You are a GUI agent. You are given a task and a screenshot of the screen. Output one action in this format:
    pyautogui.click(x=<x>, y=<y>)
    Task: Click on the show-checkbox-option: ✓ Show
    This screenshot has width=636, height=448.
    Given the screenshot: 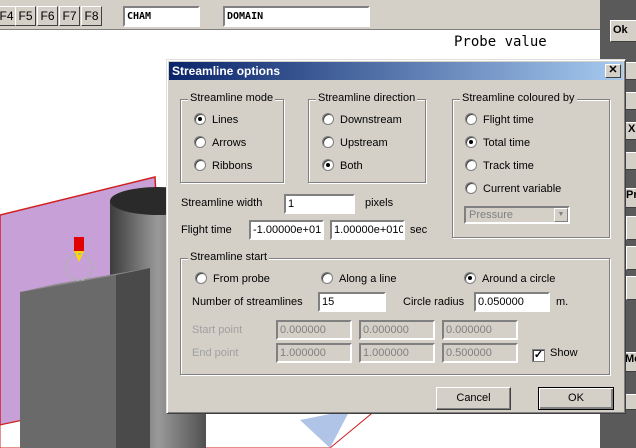 What is the action you would take?
    pyautogui.click(x=555, y=353)
    